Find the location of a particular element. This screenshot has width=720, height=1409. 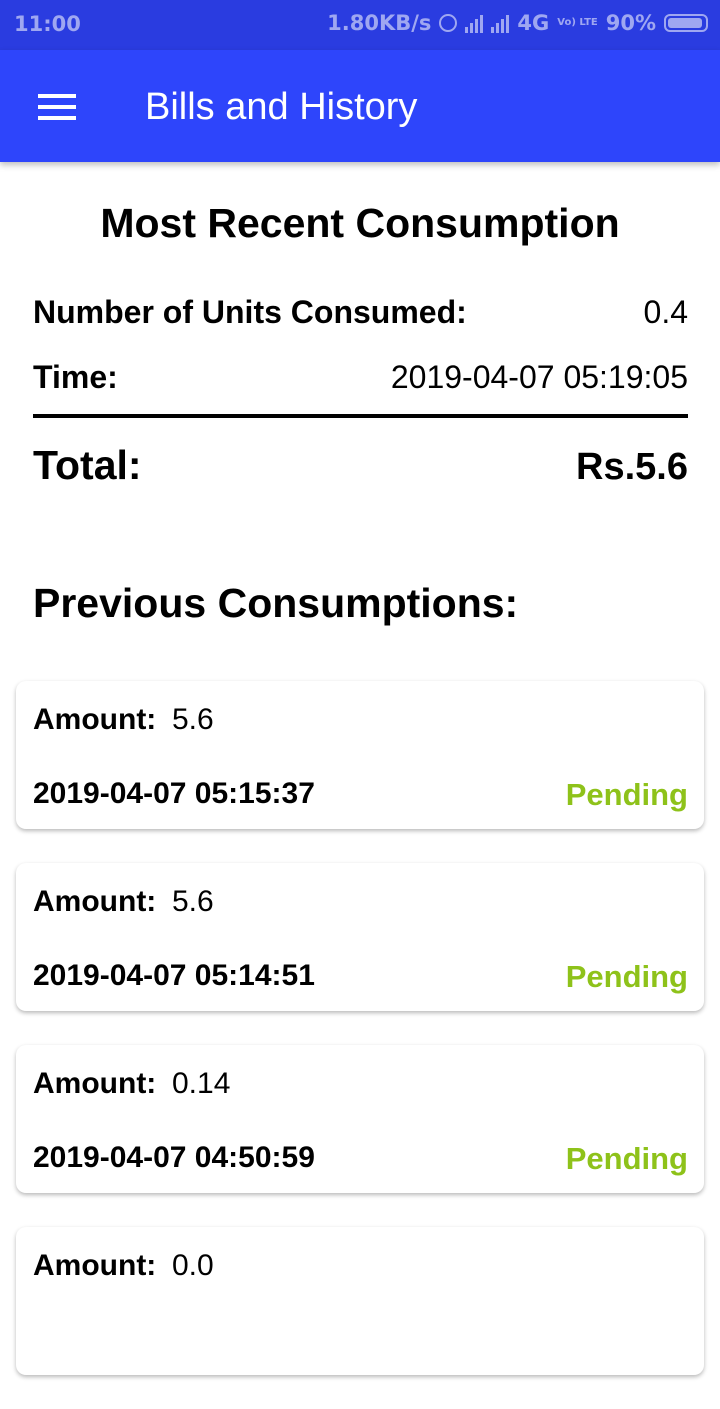

total-label: Total: is located at coordinates (87, 465).